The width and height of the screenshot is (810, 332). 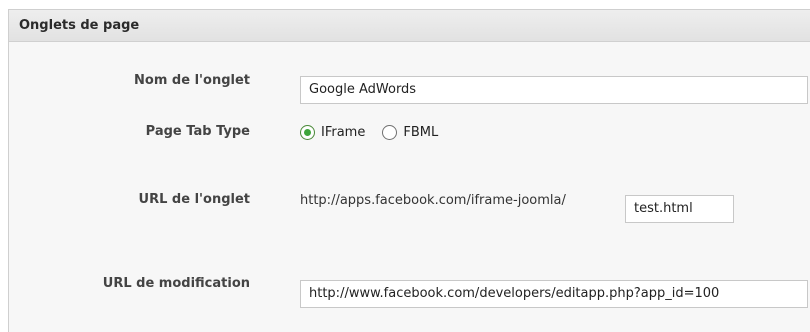 I want to click on tab-url-input: test.html, so click(x=679, y=209).